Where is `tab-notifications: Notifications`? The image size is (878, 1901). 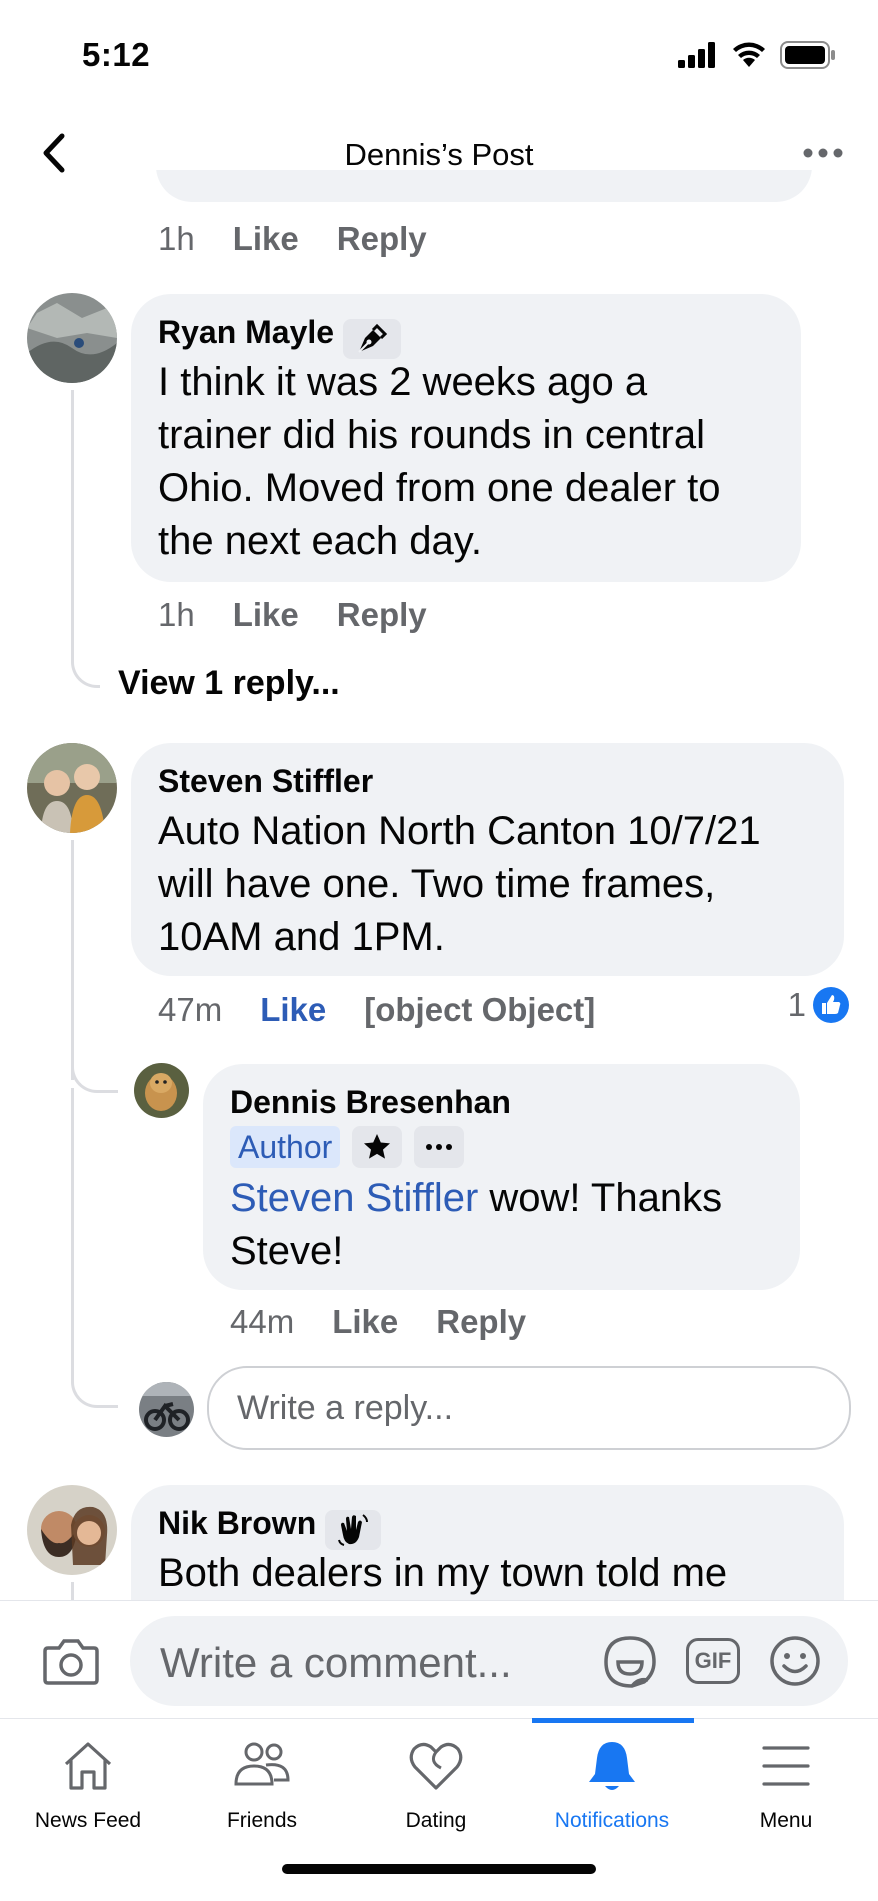
tab-notifications: Notifications is located at coordinates (612, 1785).